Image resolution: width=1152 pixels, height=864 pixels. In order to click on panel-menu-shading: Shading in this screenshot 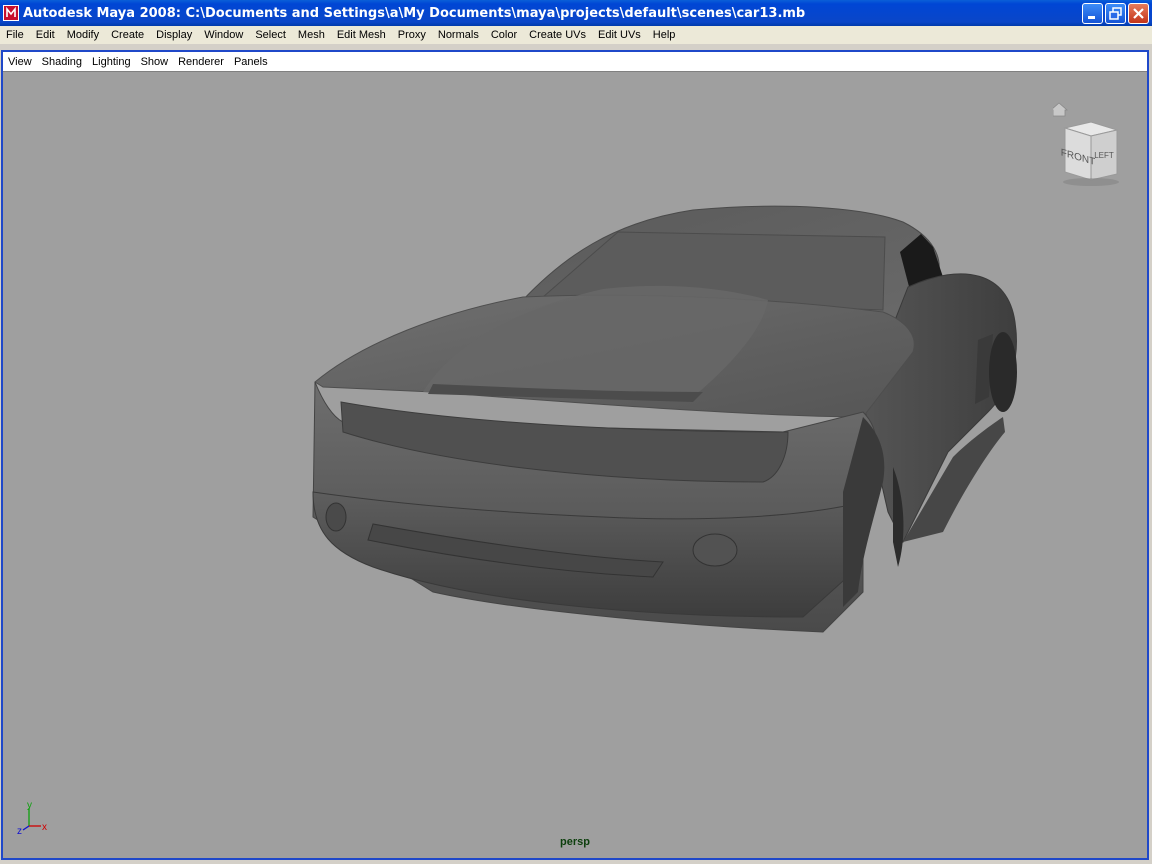, I will do `click(62, 62)`.